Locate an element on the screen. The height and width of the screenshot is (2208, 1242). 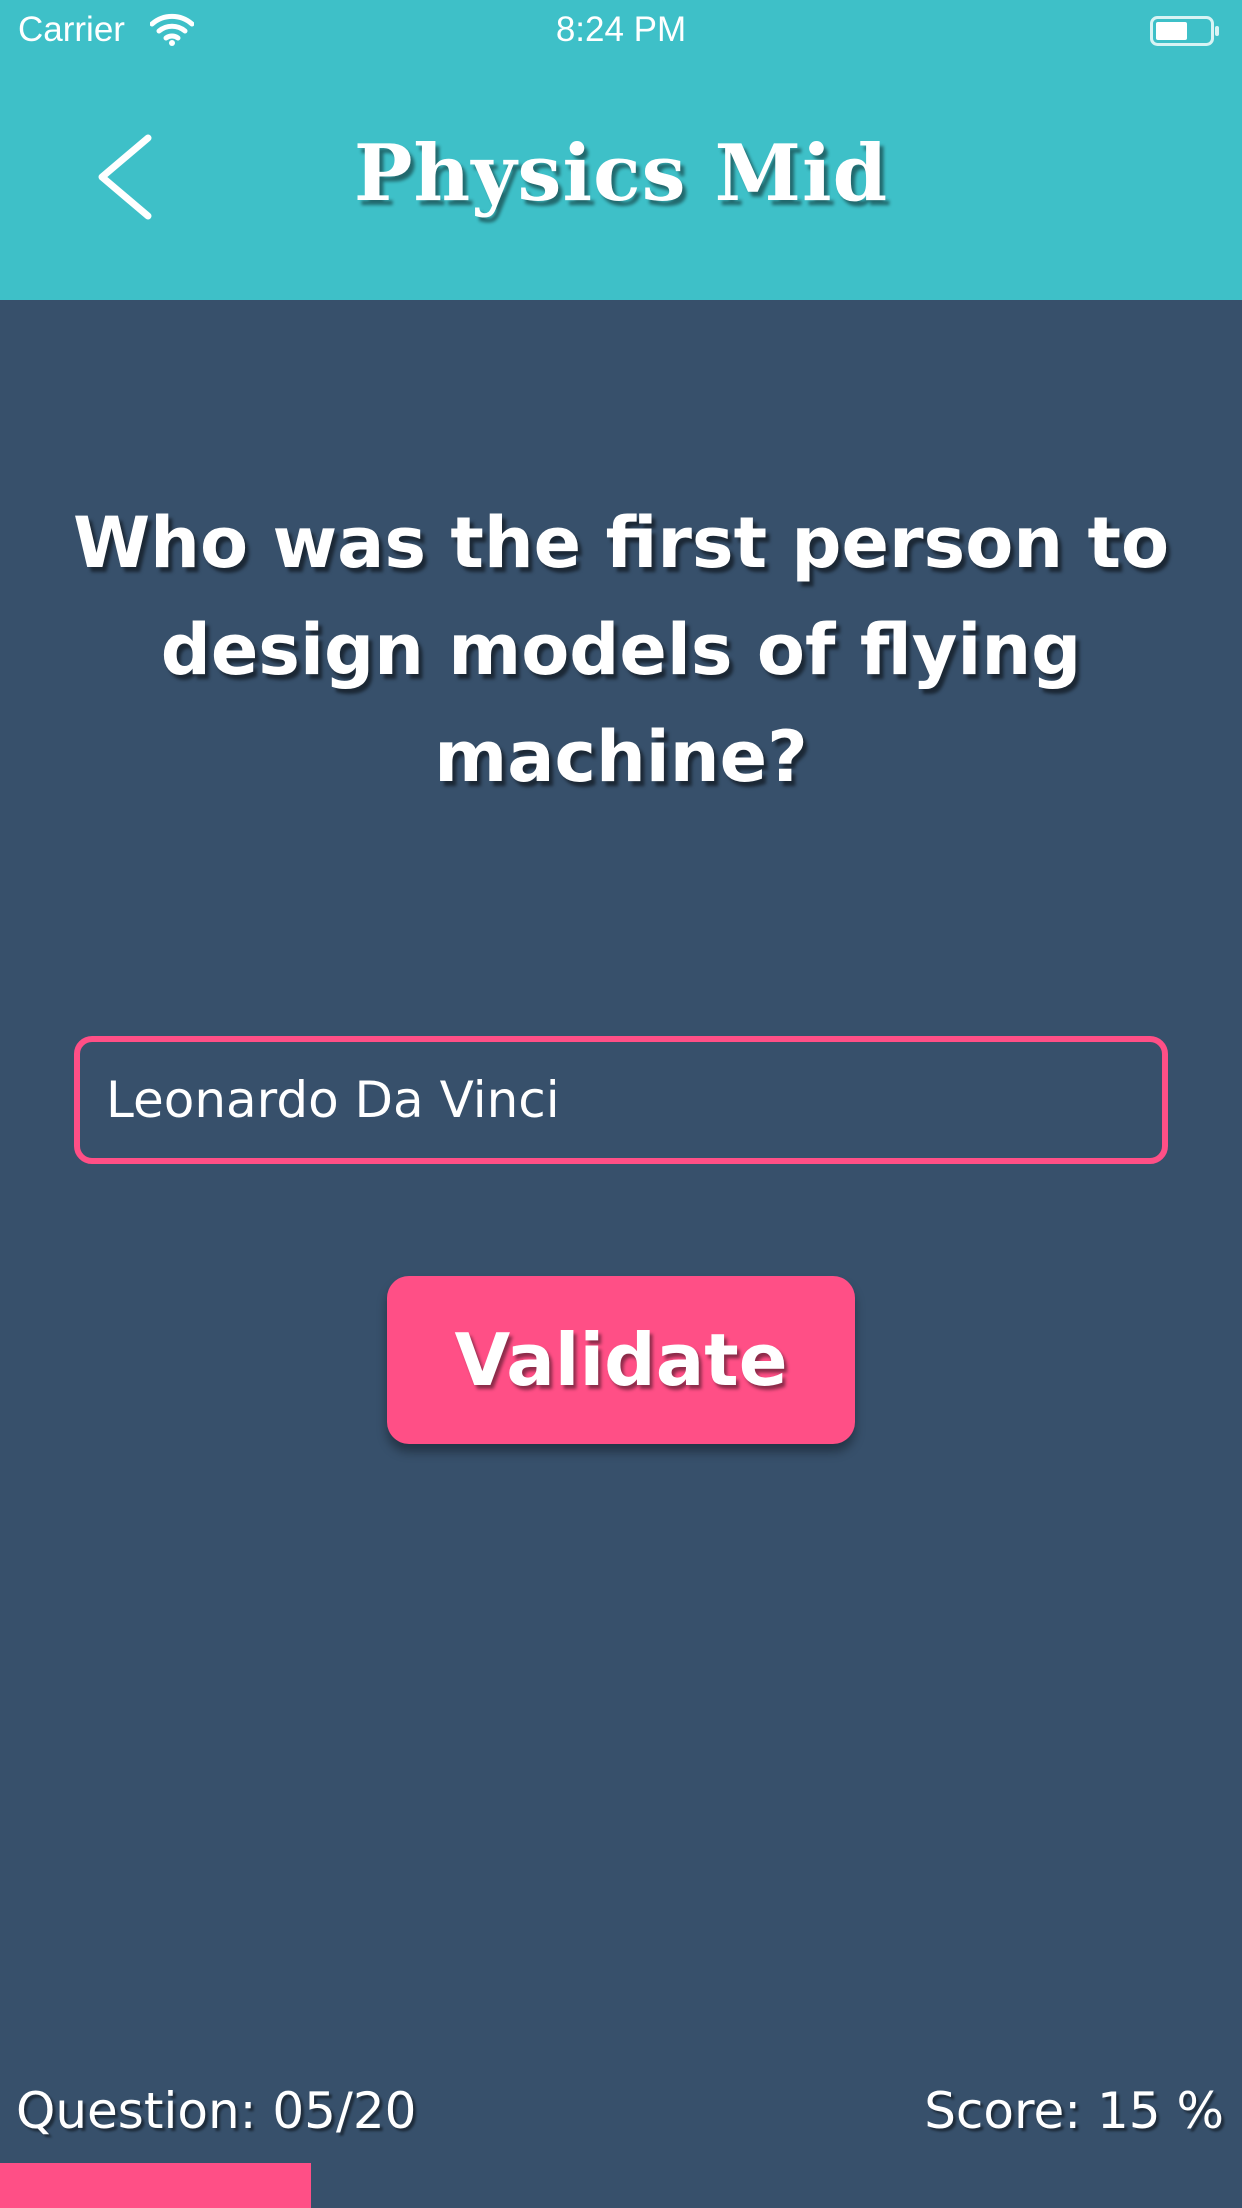
validate-button: Validate is located at coordinates (621, 1360).